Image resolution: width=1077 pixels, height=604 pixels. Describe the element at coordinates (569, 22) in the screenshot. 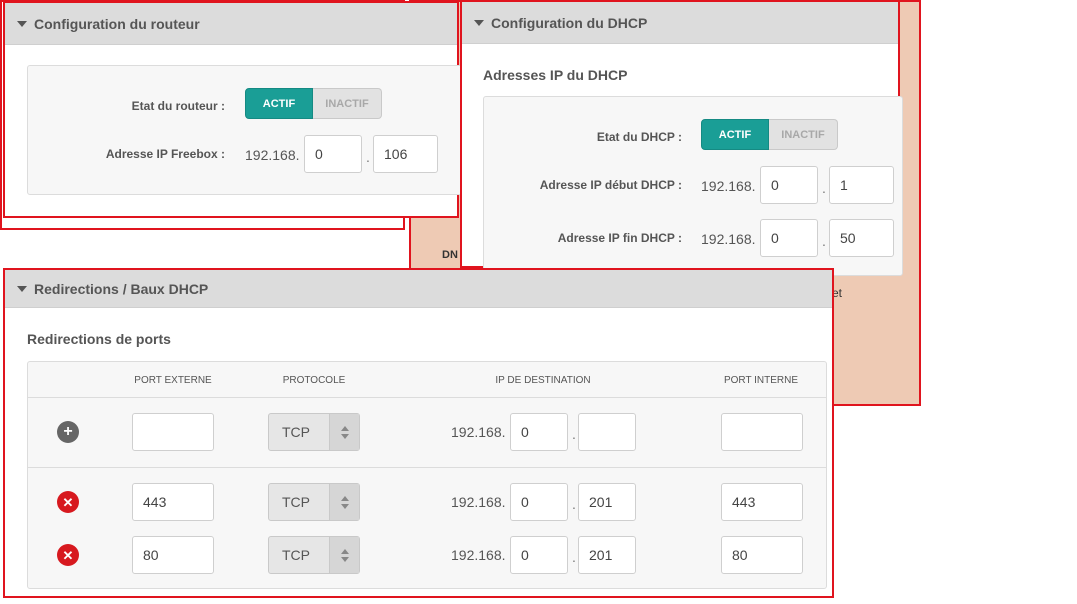

I see `dhcp-panel-title: Configuration du DHCP` at that location.